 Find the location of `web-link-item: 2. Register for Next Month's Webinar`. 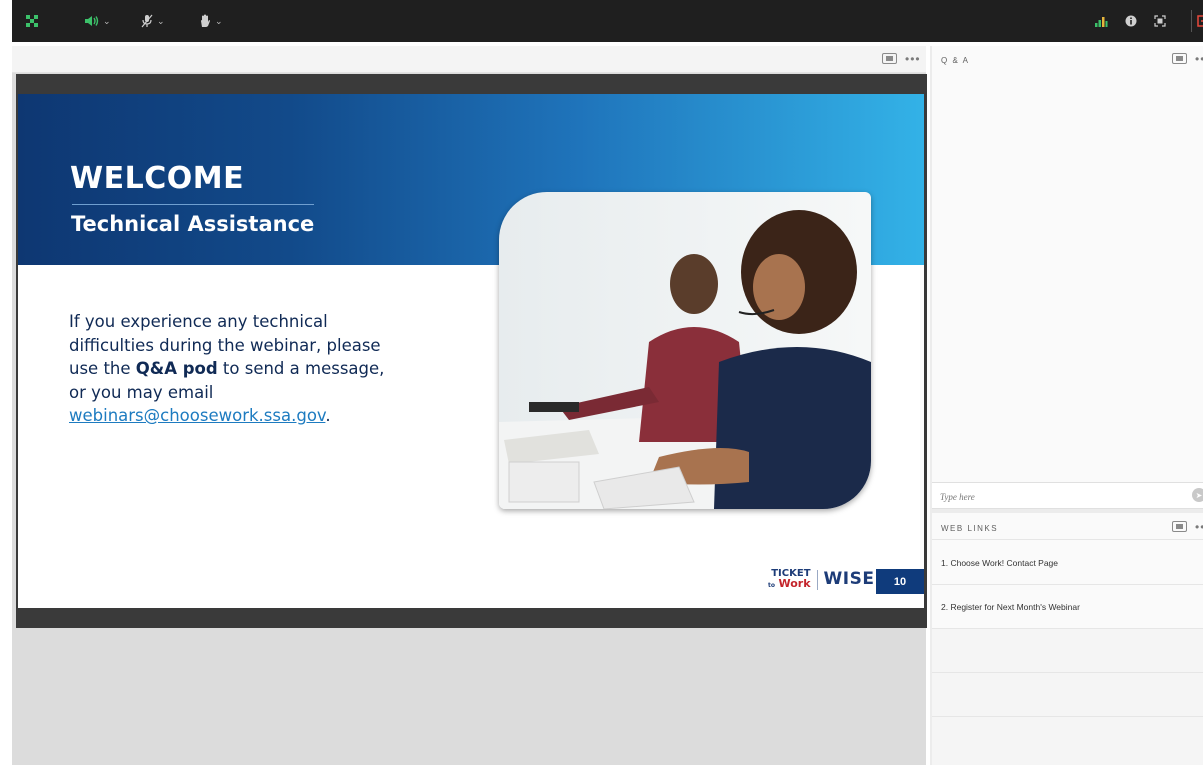

web-link-item: 2. Register for Next Month's Webinar is located at coordinates (1067, 607).